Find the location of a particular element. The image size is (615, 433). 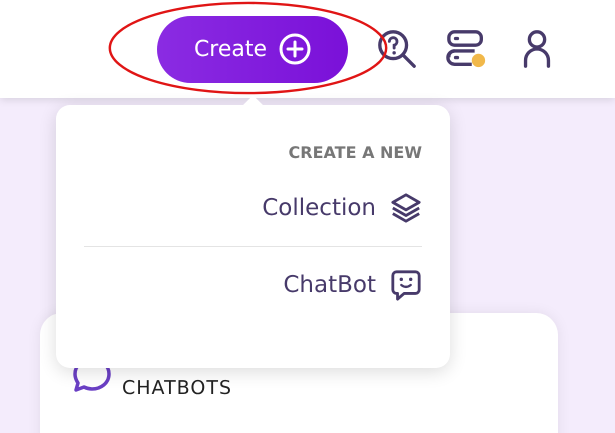

menu-heading: CREATE A NEW is located at coordinates (355, 152).